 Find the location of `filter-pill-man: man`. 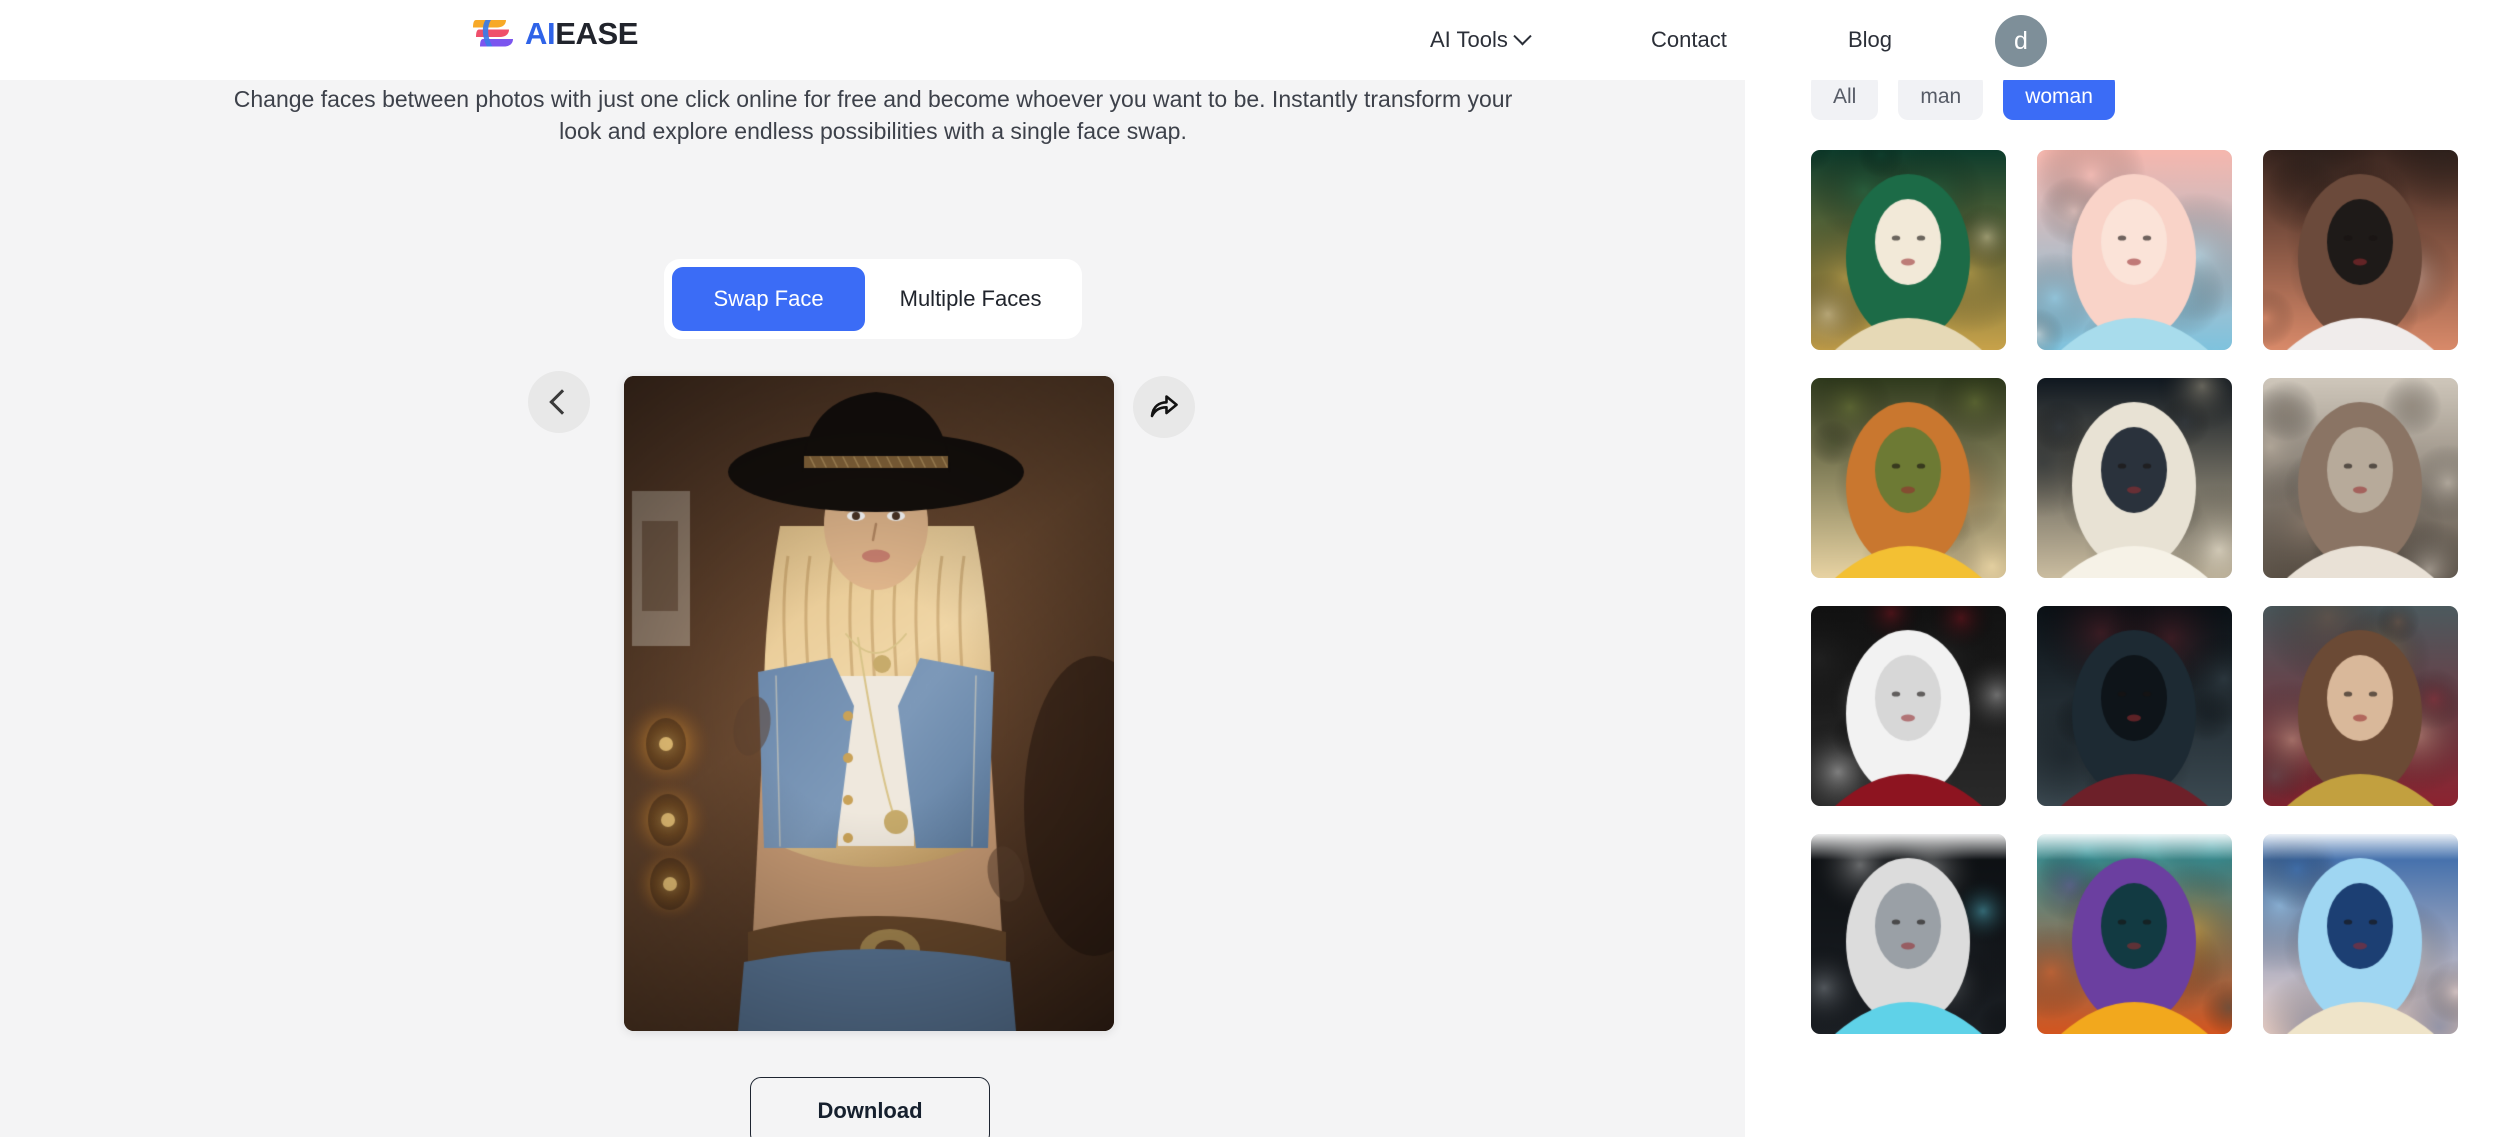

filter-pill-man: man is located at coordinates (1941, 100).